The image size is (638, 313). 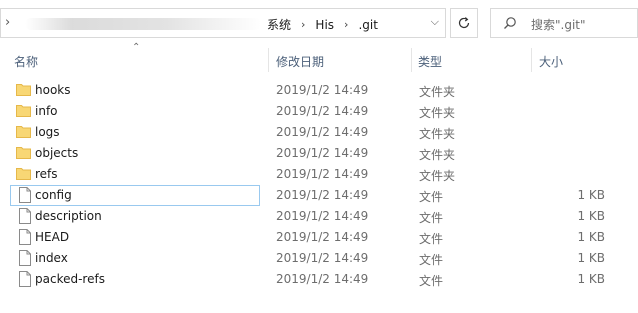 I want to click on list-item: config 2019/1/2 14:49 文件 1 KB, so click(x=319, y=195).